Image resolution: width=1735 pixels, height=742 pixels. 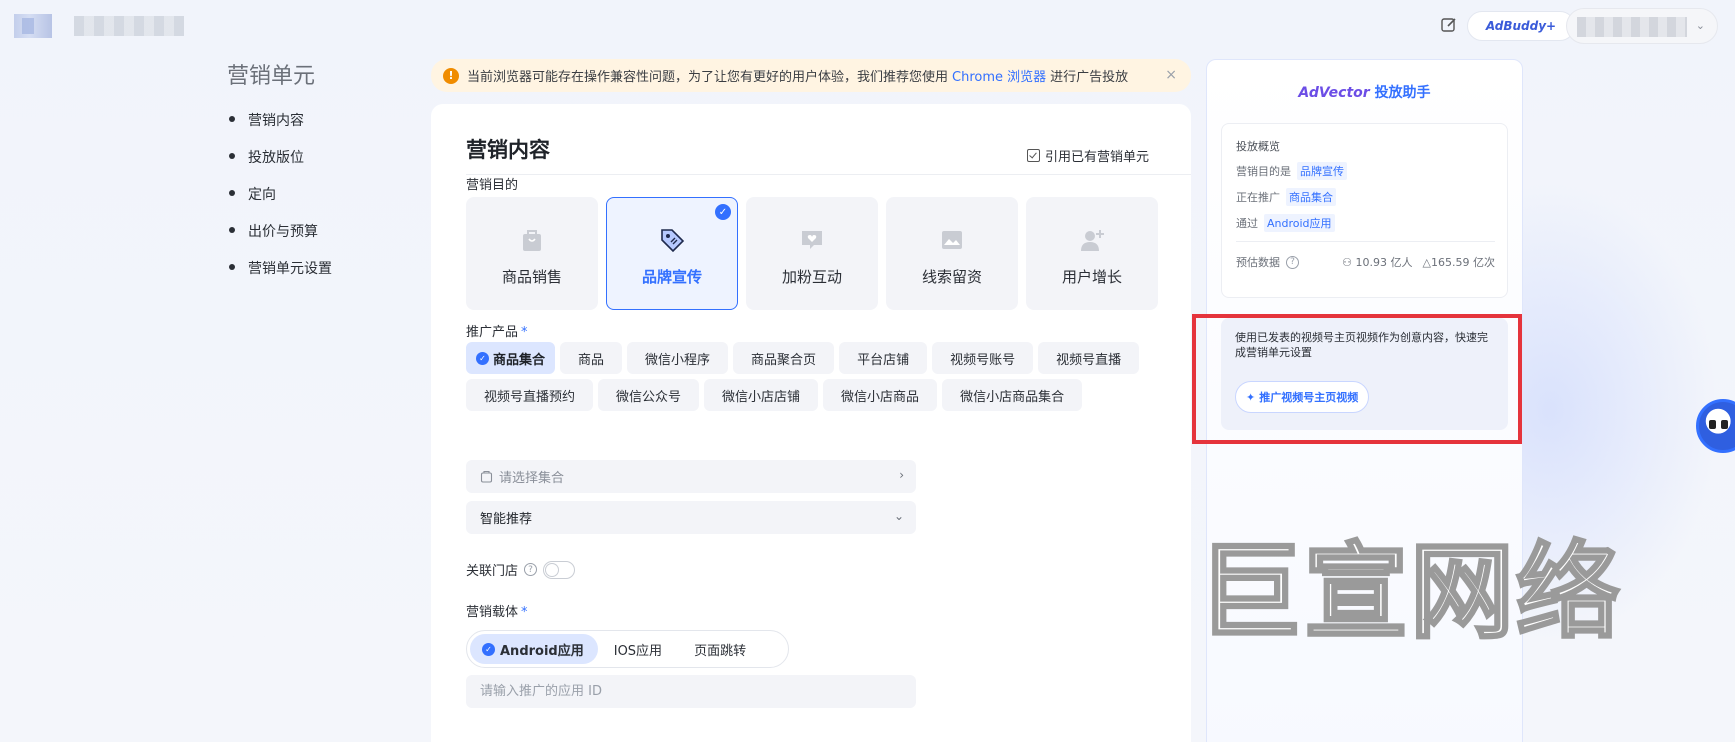 What do you see at coordinates (811, 277) in the screenshot?
I see `goal-label-text: 加粉互动` at bounding box center [811, 277].